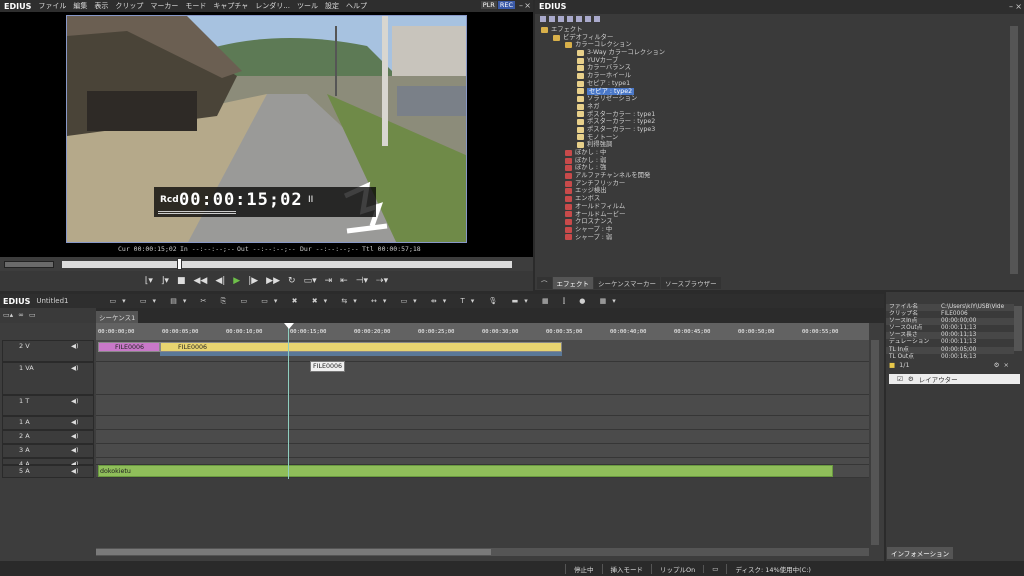 The width and height of the screenshot is (1024, 576). Describe the element at coordinates (200, 281) in the screenshot. I see `rewind-icon: ◀◀` at that location.